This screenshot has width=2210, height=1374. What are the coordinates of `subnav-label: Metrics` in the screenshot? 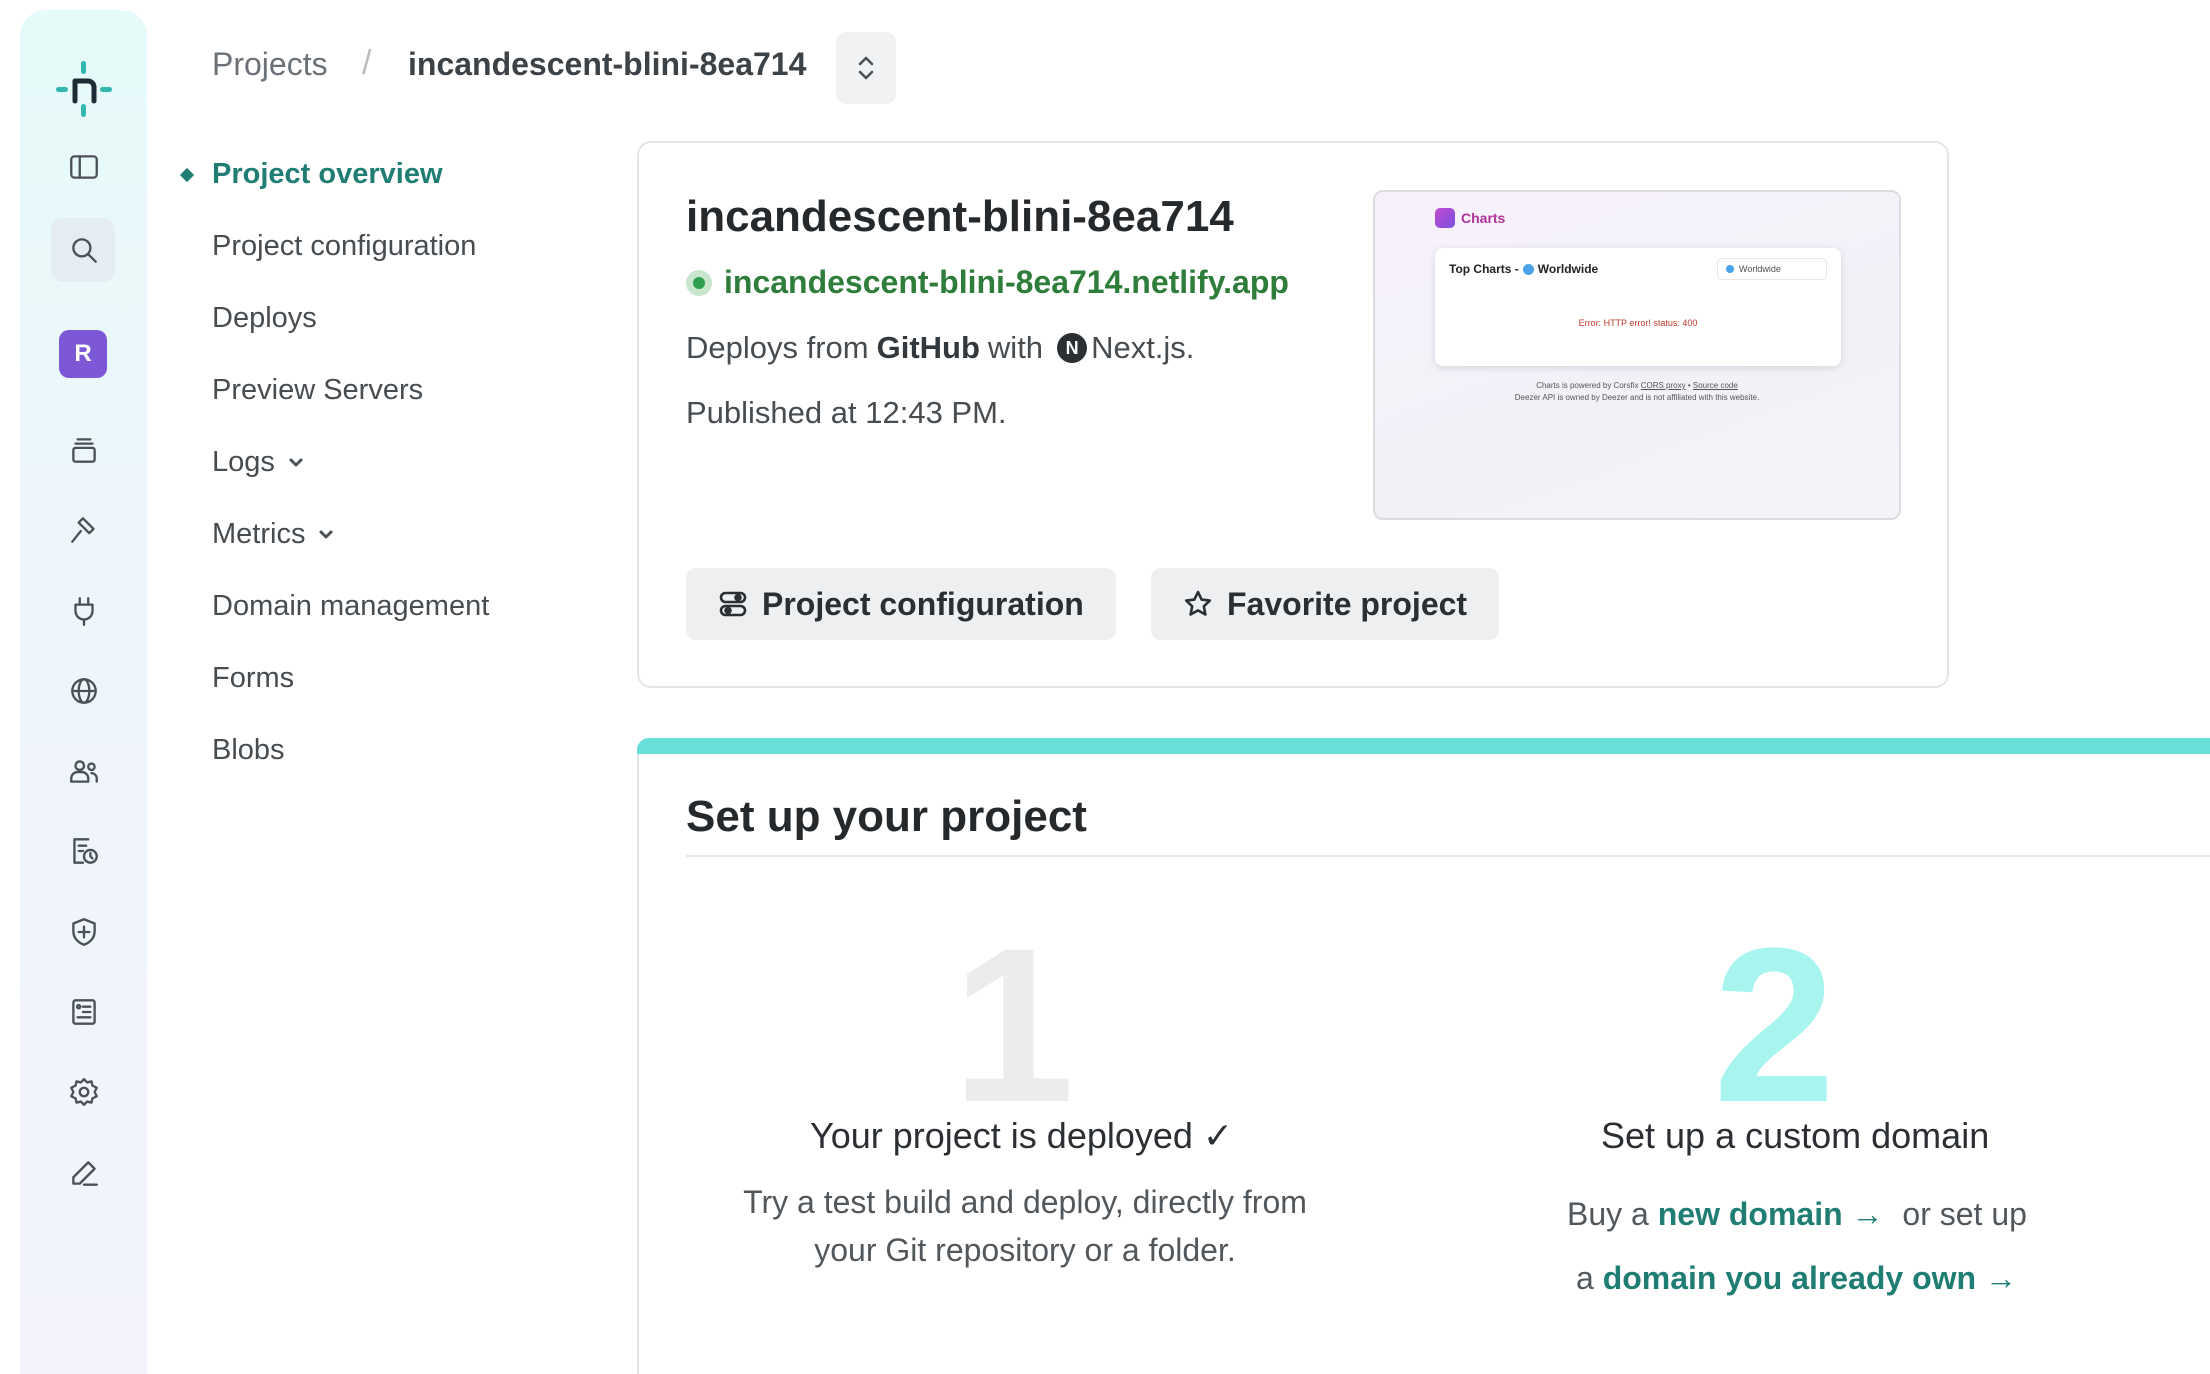 It's located at (259, 534).